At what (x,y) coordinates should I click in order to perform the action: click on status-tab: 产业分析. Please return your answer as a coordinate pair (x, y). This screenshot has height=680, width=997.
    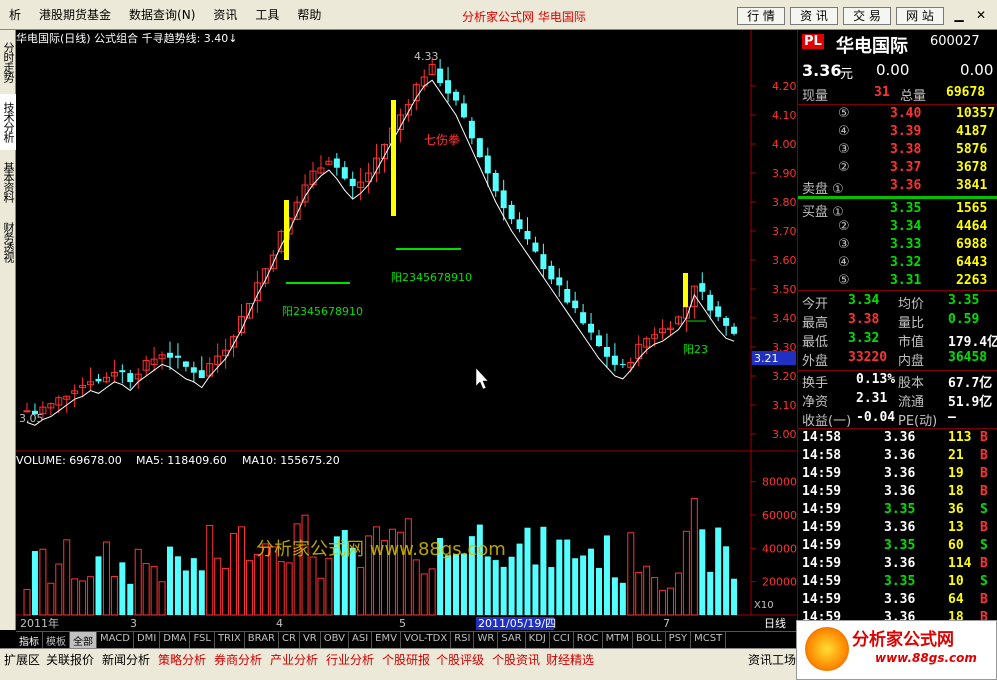
    Looking at the image, I should click on (294, 659).